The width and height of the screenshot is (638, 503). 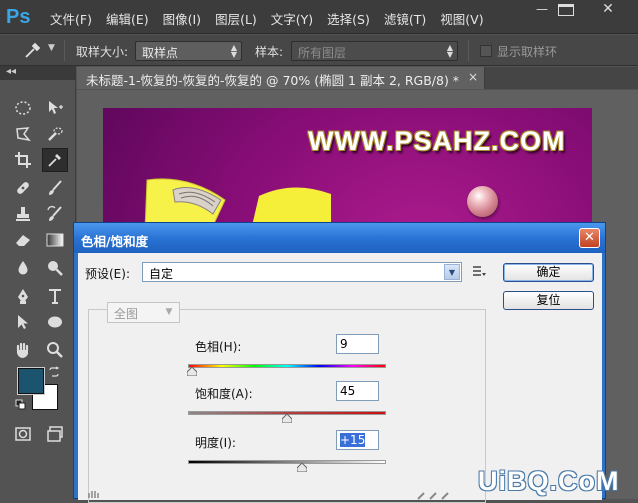 I want to click on preset-label: 预设(E):, so click(x=107, y=274).